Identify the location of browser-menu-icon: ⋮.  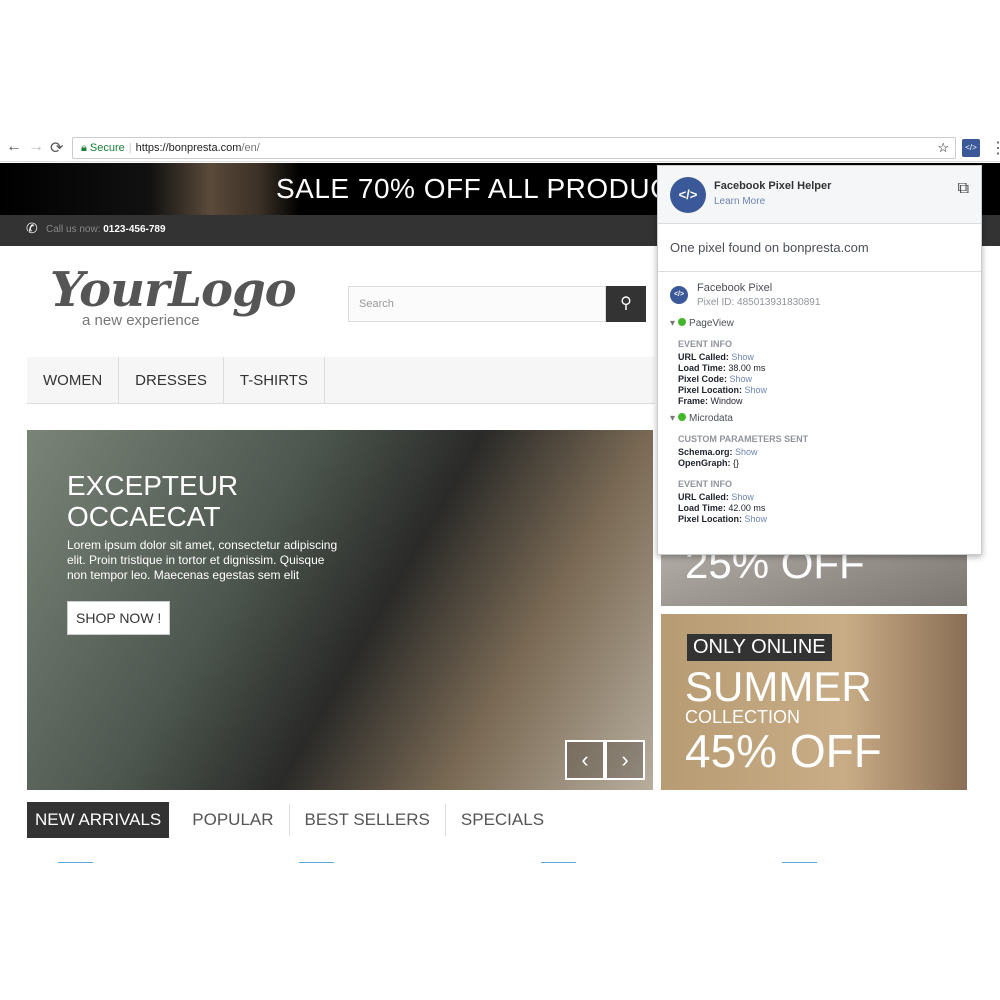
(995, 148).